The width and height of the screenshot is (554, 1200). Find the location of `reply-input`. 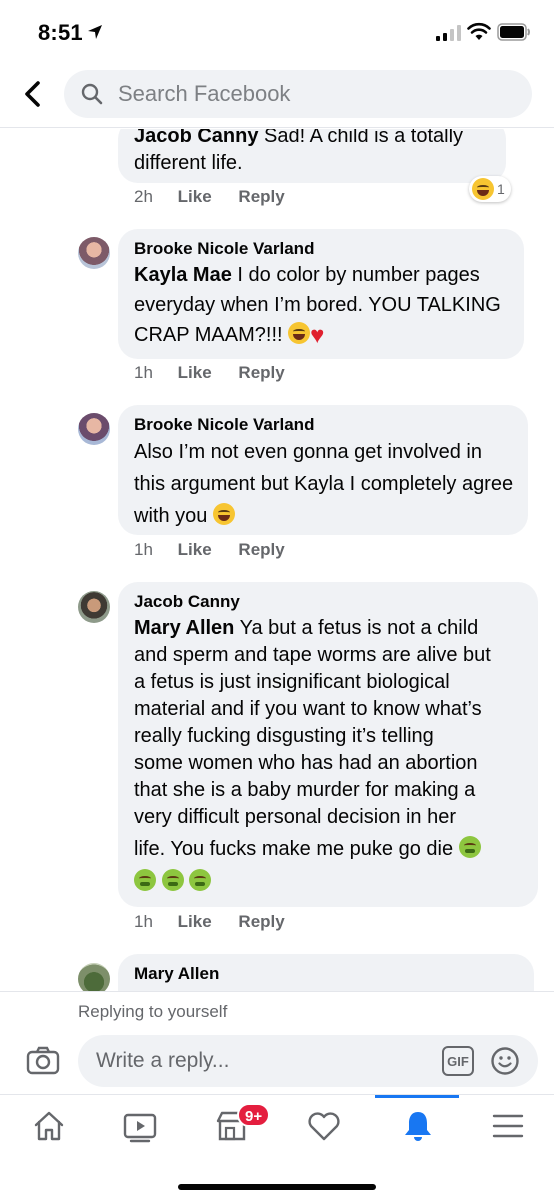

reply-input is located at coordinates (261, 1061).